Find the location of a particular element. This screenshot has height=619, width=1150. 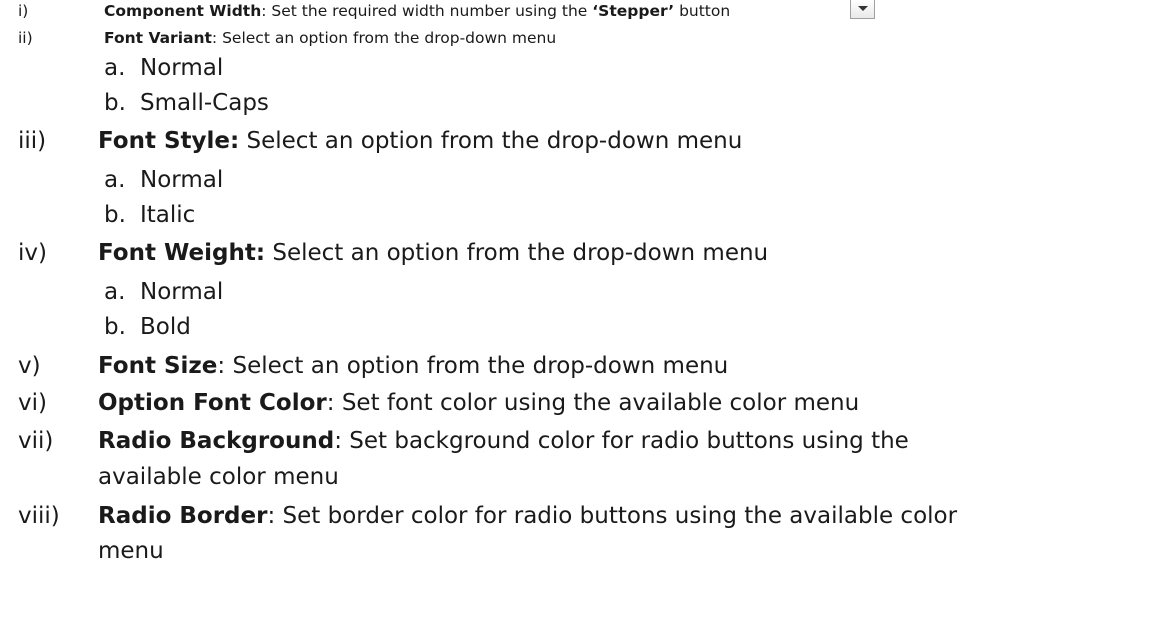

item-number: iii) is located at coordinates (32, 141).